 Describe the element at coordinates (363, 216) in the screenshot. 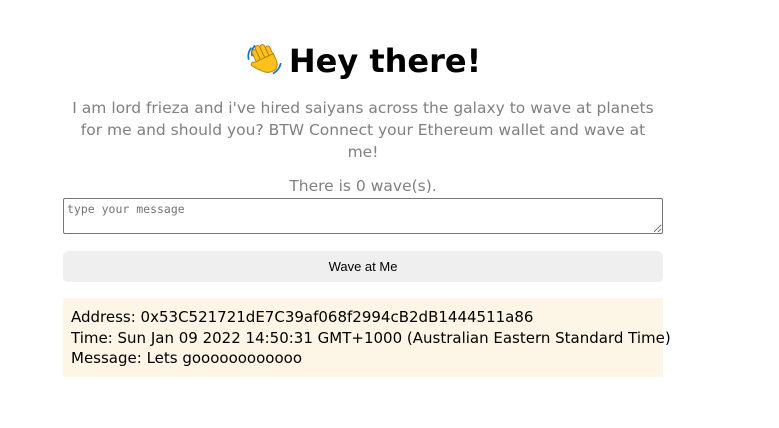

I see `message-input` at that location.